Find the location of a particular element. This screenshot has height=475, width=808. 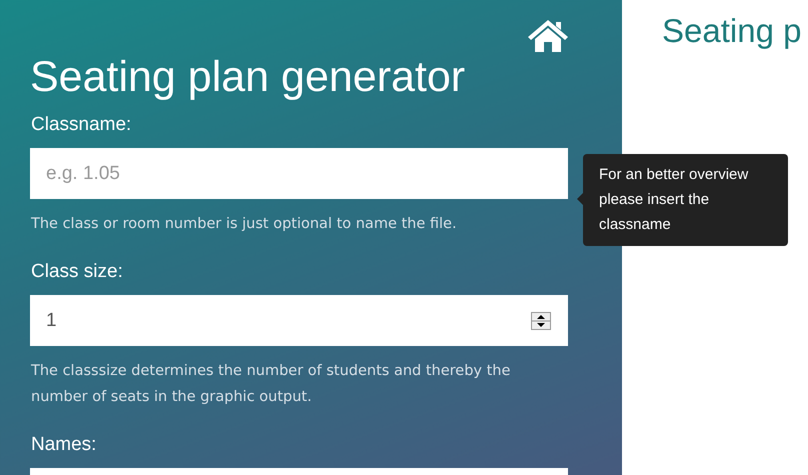

classname-field: e.g. 1.05 is located at coordinates (299, 173).